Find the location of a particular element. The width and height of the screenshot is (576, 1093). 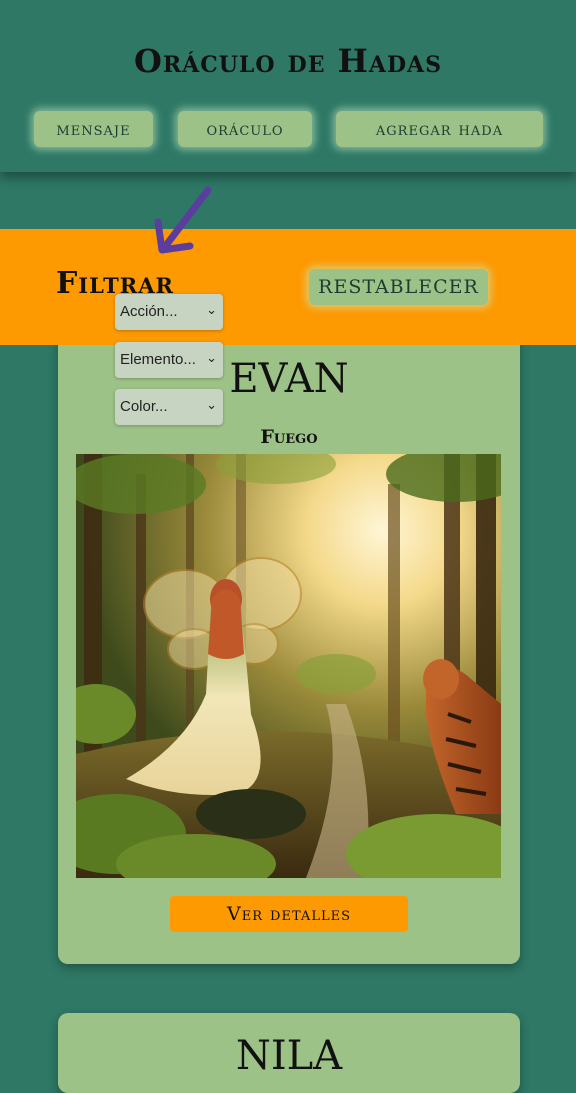

card-name: NILA is located at coordinates (289, 1056).